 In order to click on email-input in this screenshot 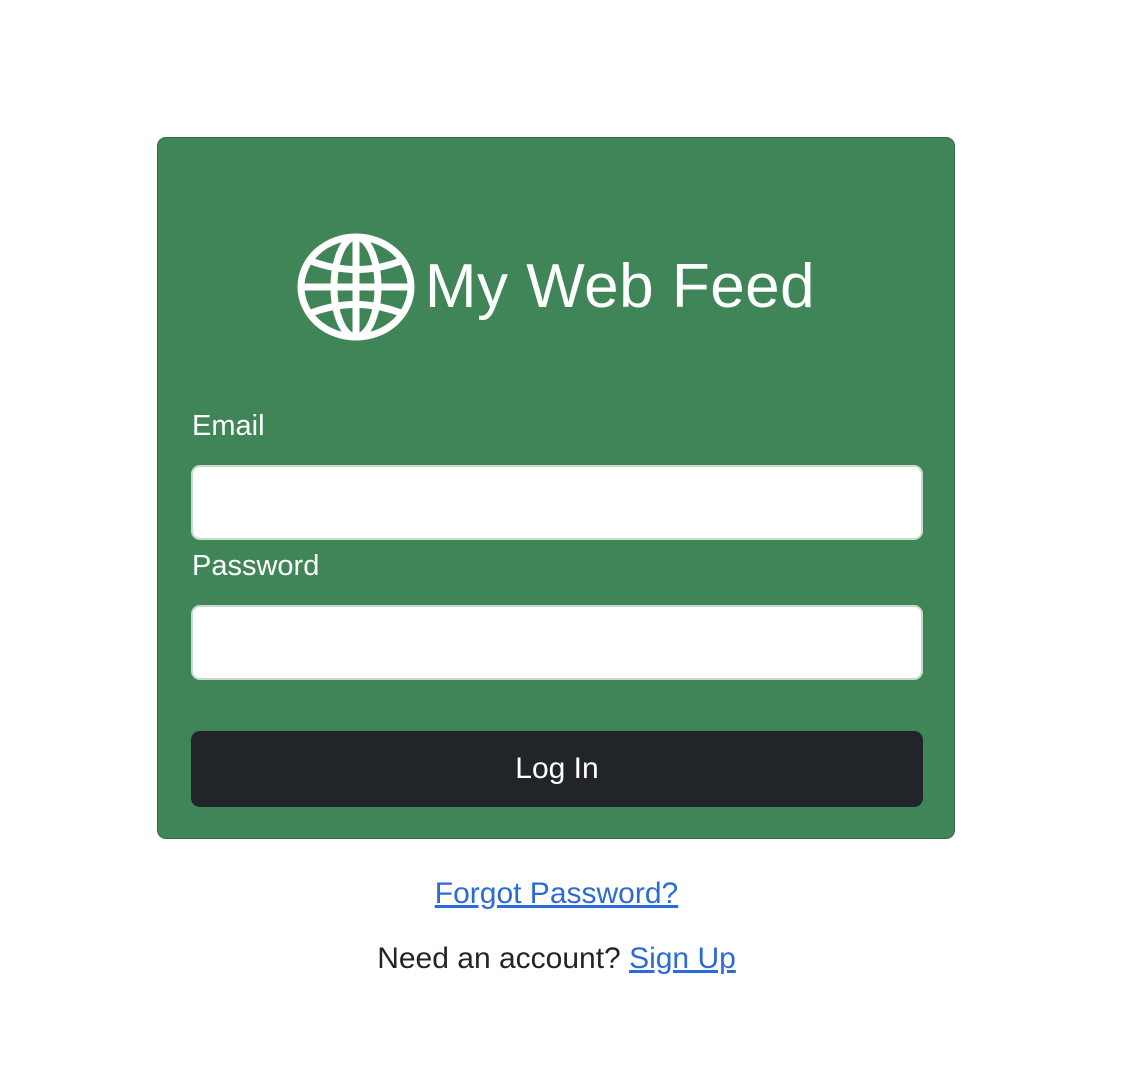, I will do `click(557, 502)`.